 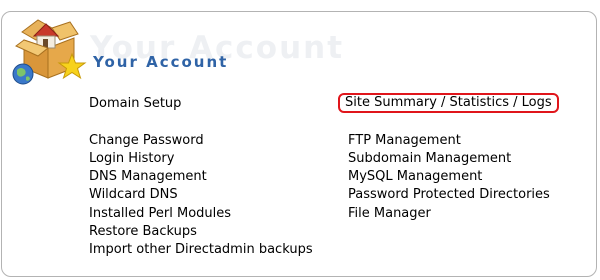 What do you see at coordinates (148, 177) in the screenshot?
I see `dns-management-link: DNS Management` at bounding box center [148, 177].